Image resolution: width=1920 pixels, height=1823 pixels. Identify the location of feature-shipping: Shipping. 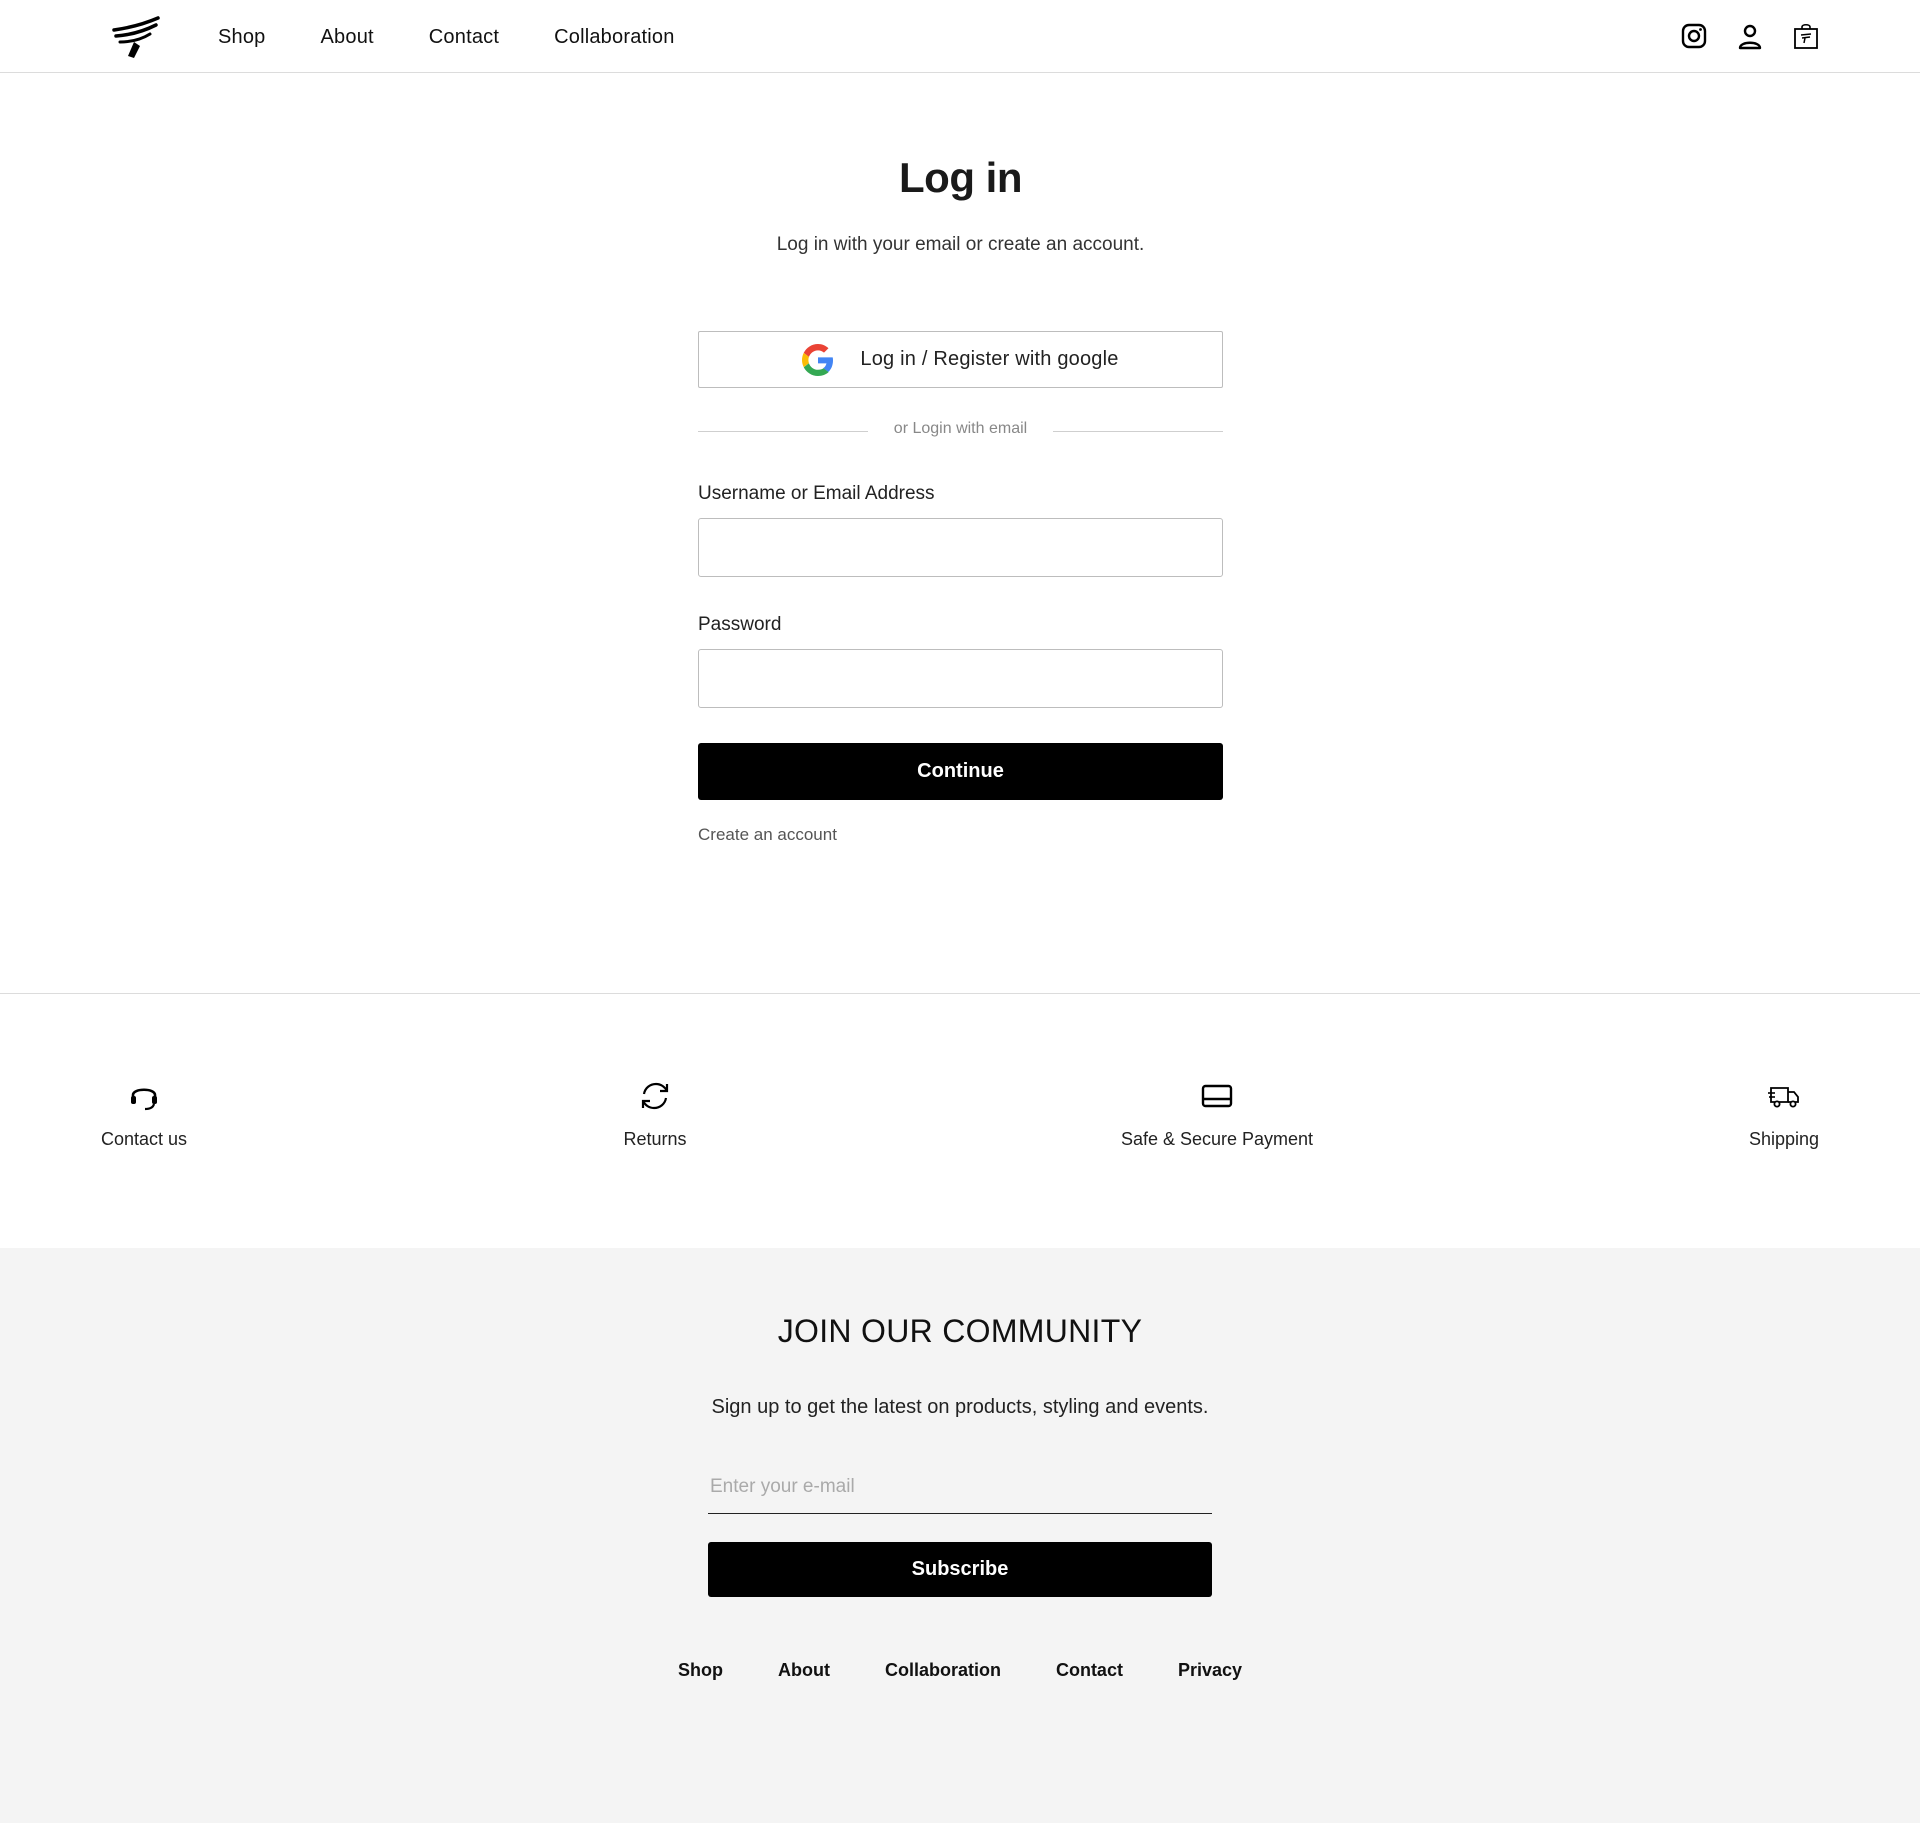
(1777, 1114).